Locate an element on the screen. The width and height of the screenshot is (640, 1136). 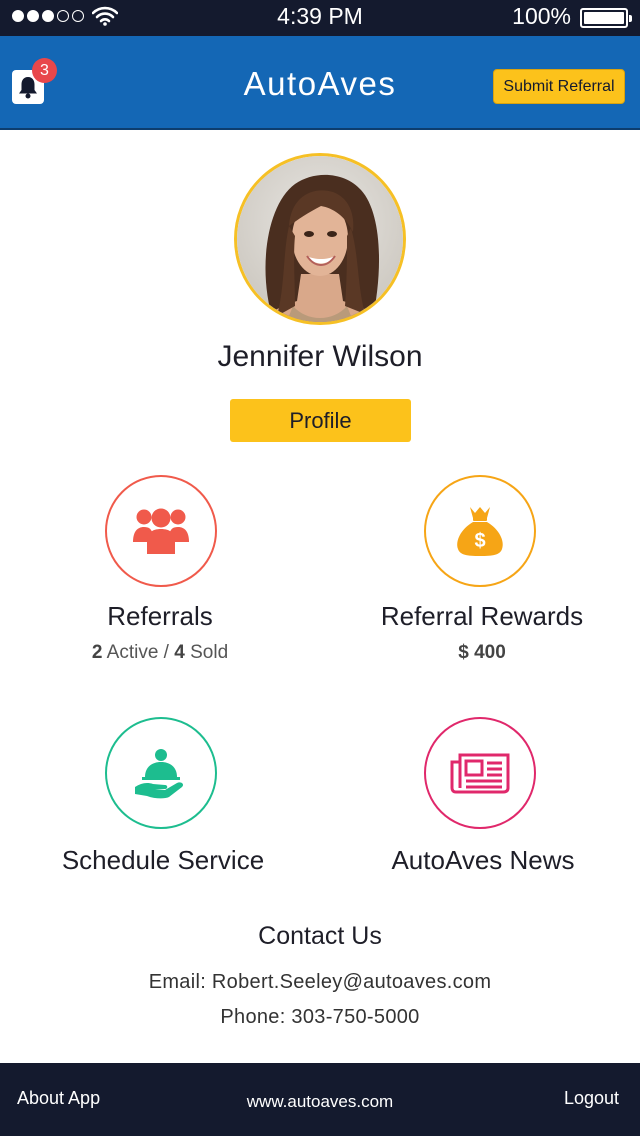
sold-count: 4 is located at coordinates (179, 652).